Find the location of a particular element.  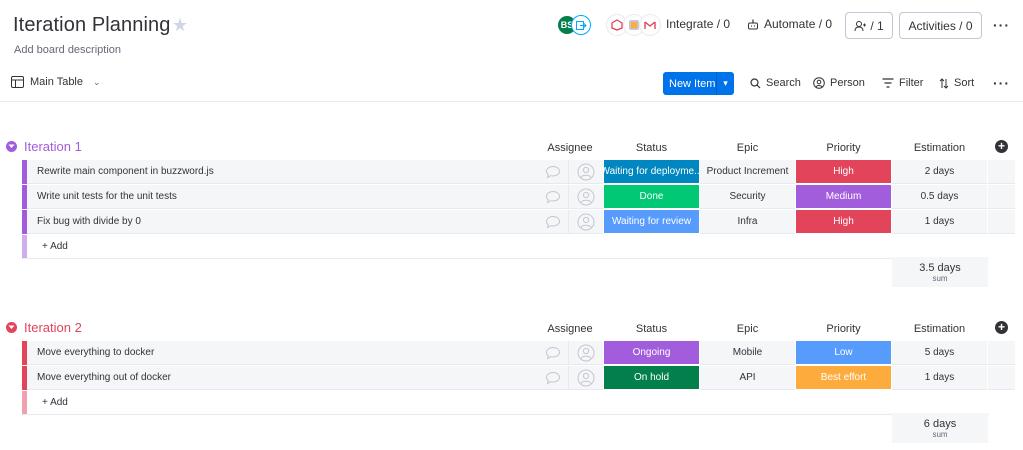

view-tab-main-table: Main Table ⌄ is located at coordinates (56, 82).